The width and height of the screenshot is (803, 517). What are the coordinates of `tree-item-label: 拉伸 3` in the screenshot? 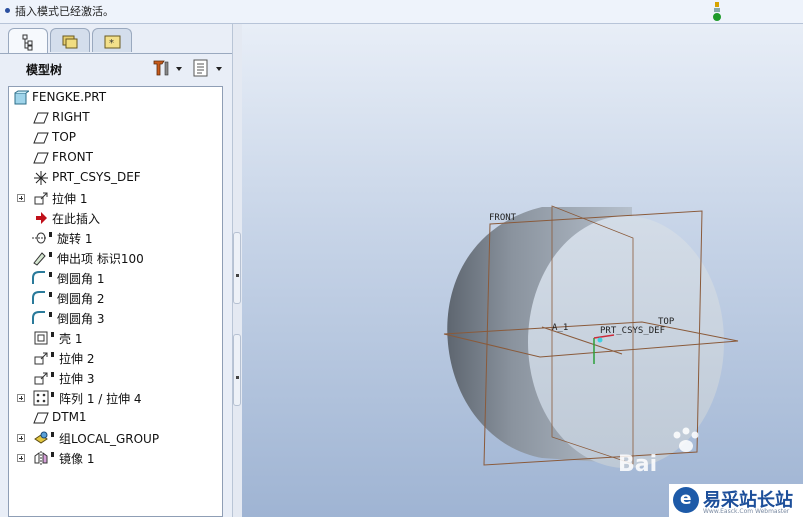 It's located at (77, 379).